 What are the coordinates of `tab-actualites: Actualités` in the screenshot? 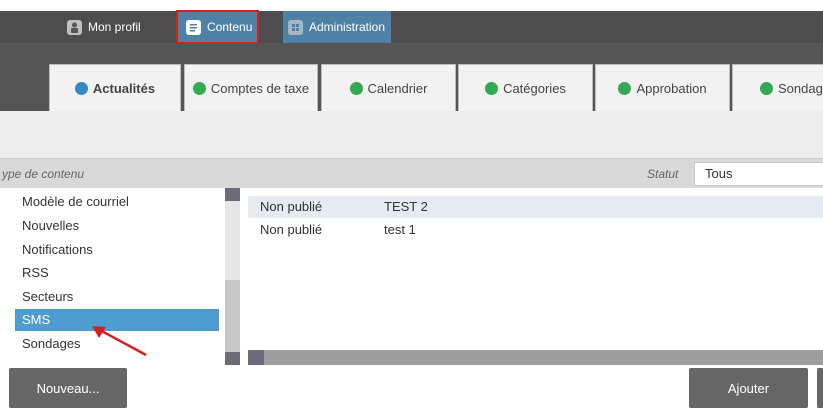 It's located at (115, 87).